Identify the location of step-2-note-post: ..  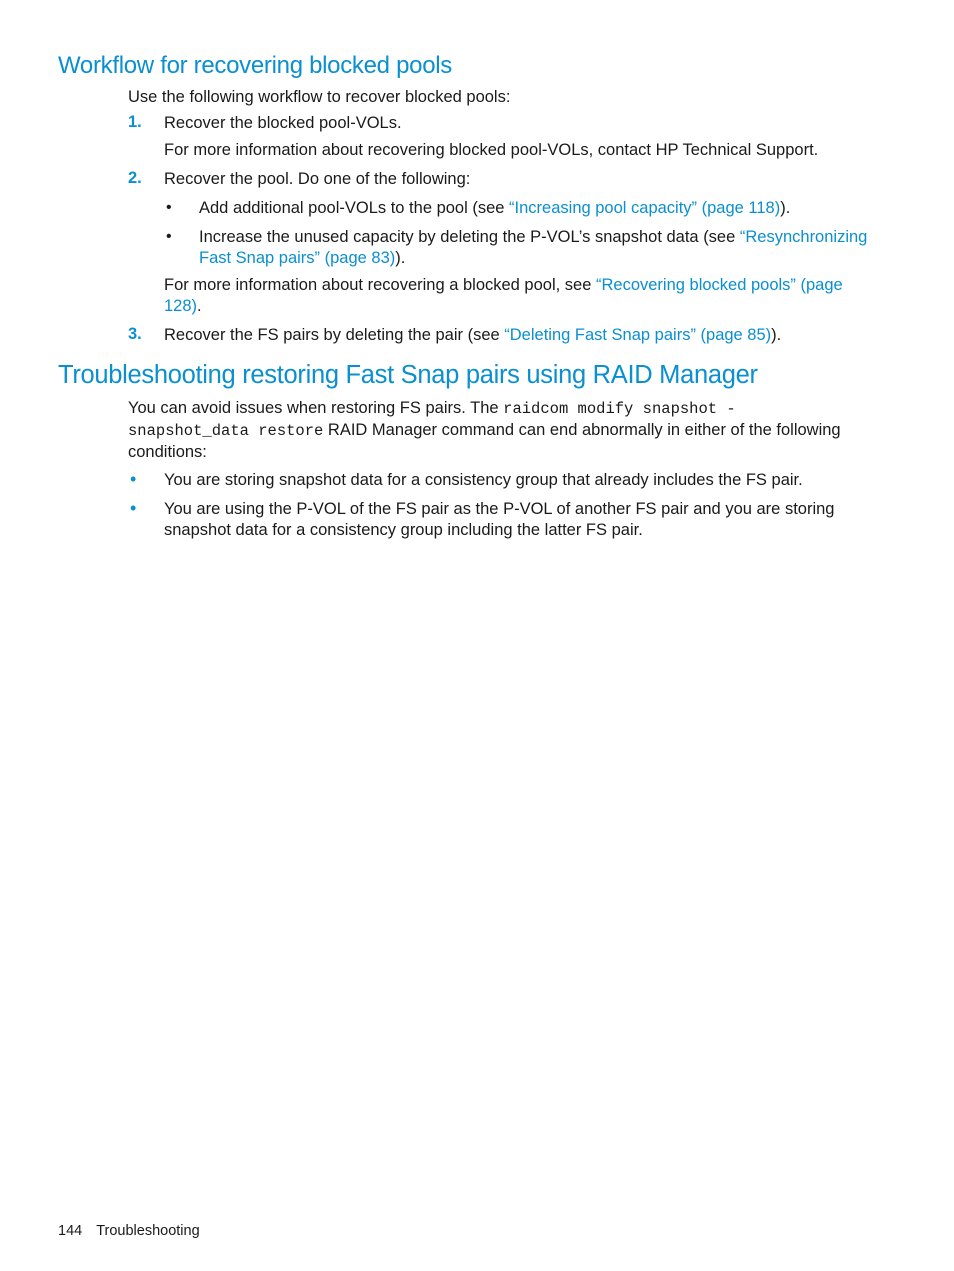
(199, 306).